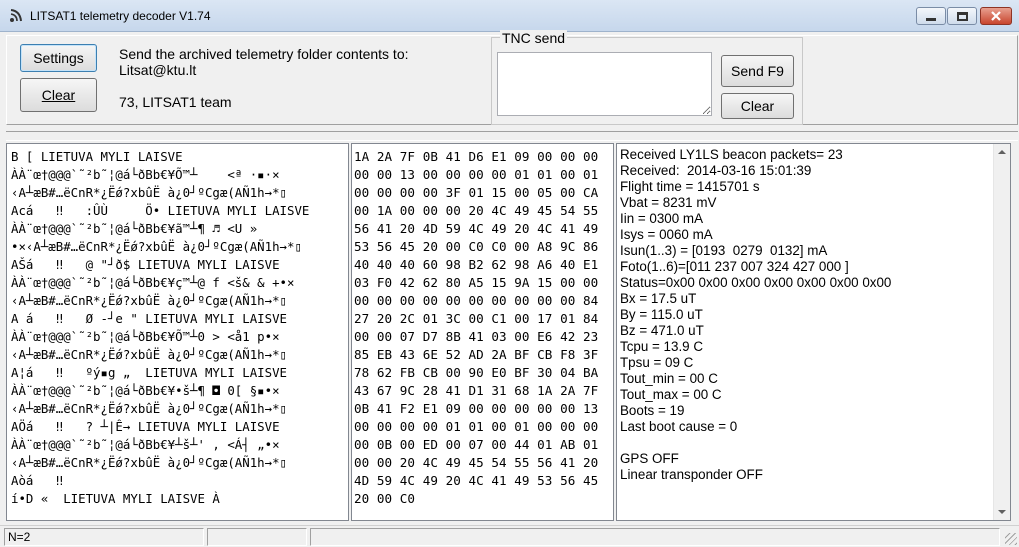 The height and width of the screenshot is (547, 1019). I want to click on clear-log-button: Clear, so click(58, 95).